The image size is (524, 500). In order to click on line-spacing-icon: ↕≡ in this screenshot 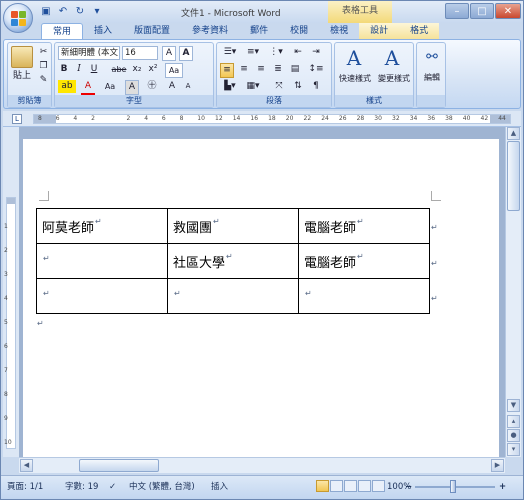, I will do `click(316, 69)`.